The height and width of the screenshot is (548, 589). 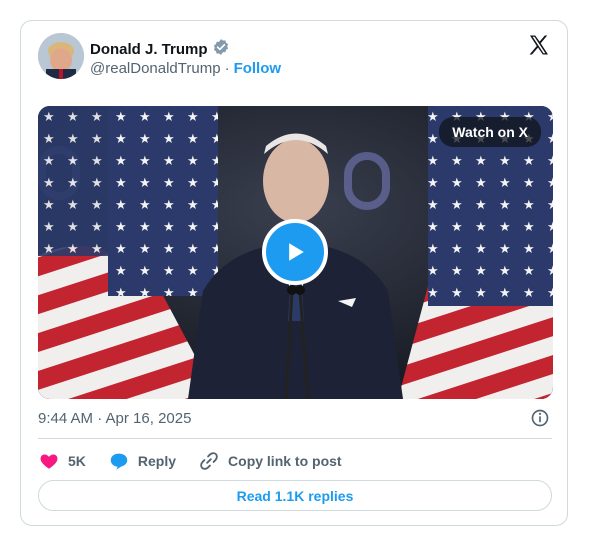 I want to click on like-count: 5K, so click(x=77, y=461).